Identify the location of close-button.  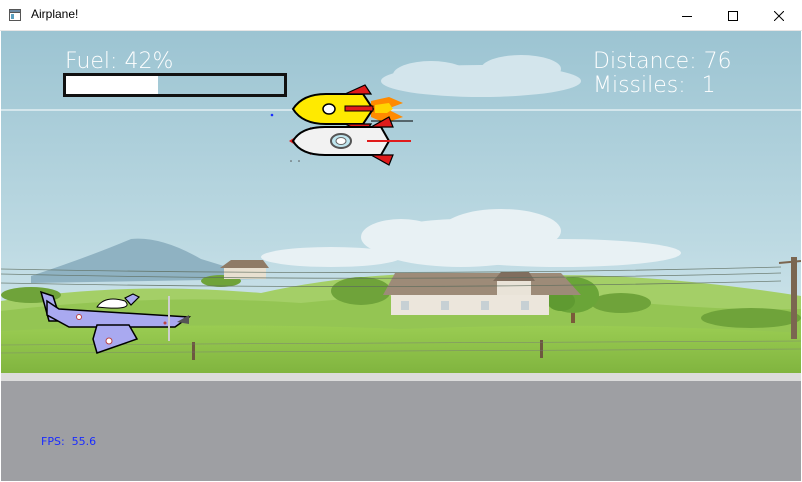
(779, 15).